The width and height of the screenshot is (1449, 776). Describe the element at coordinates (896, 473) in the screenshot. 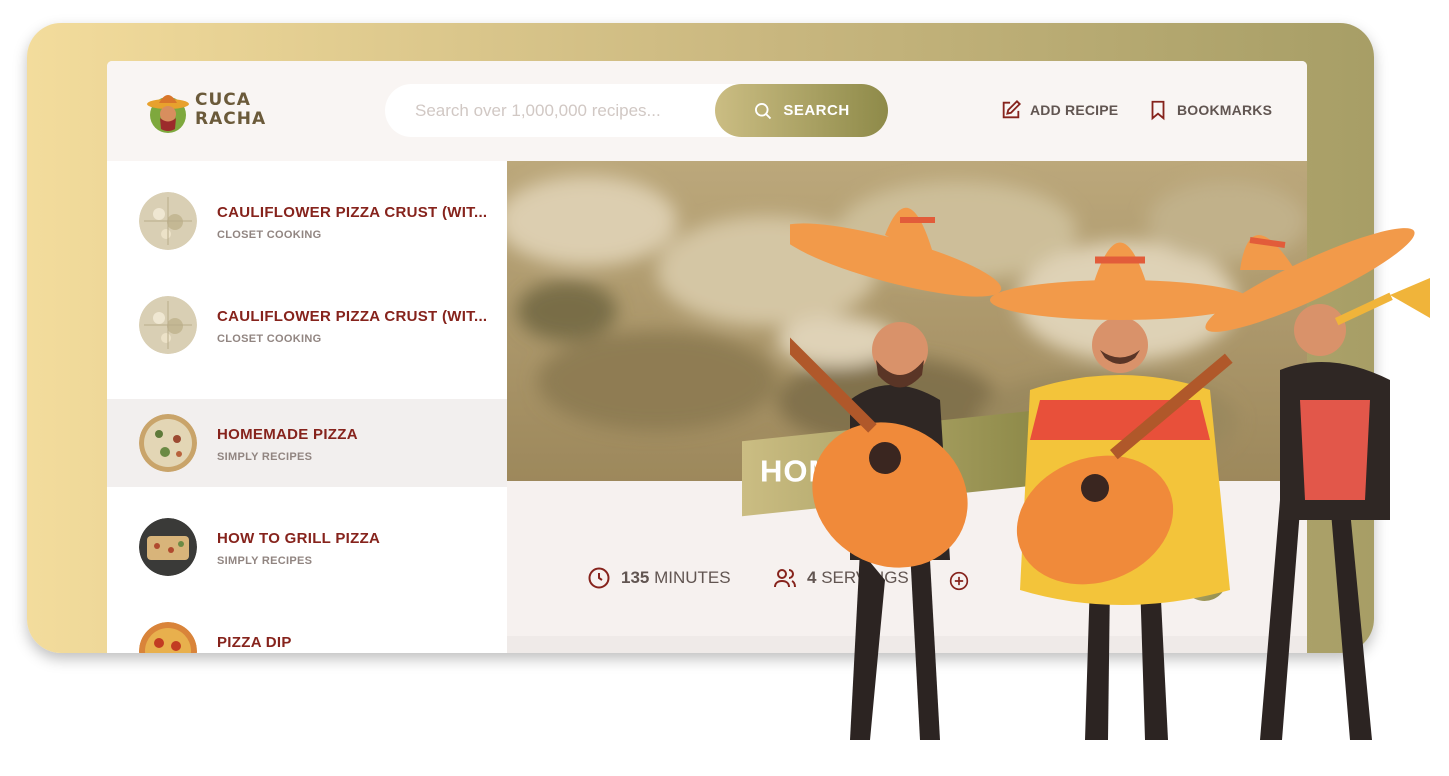

I see `mariachi-guitarist-left` at that location.